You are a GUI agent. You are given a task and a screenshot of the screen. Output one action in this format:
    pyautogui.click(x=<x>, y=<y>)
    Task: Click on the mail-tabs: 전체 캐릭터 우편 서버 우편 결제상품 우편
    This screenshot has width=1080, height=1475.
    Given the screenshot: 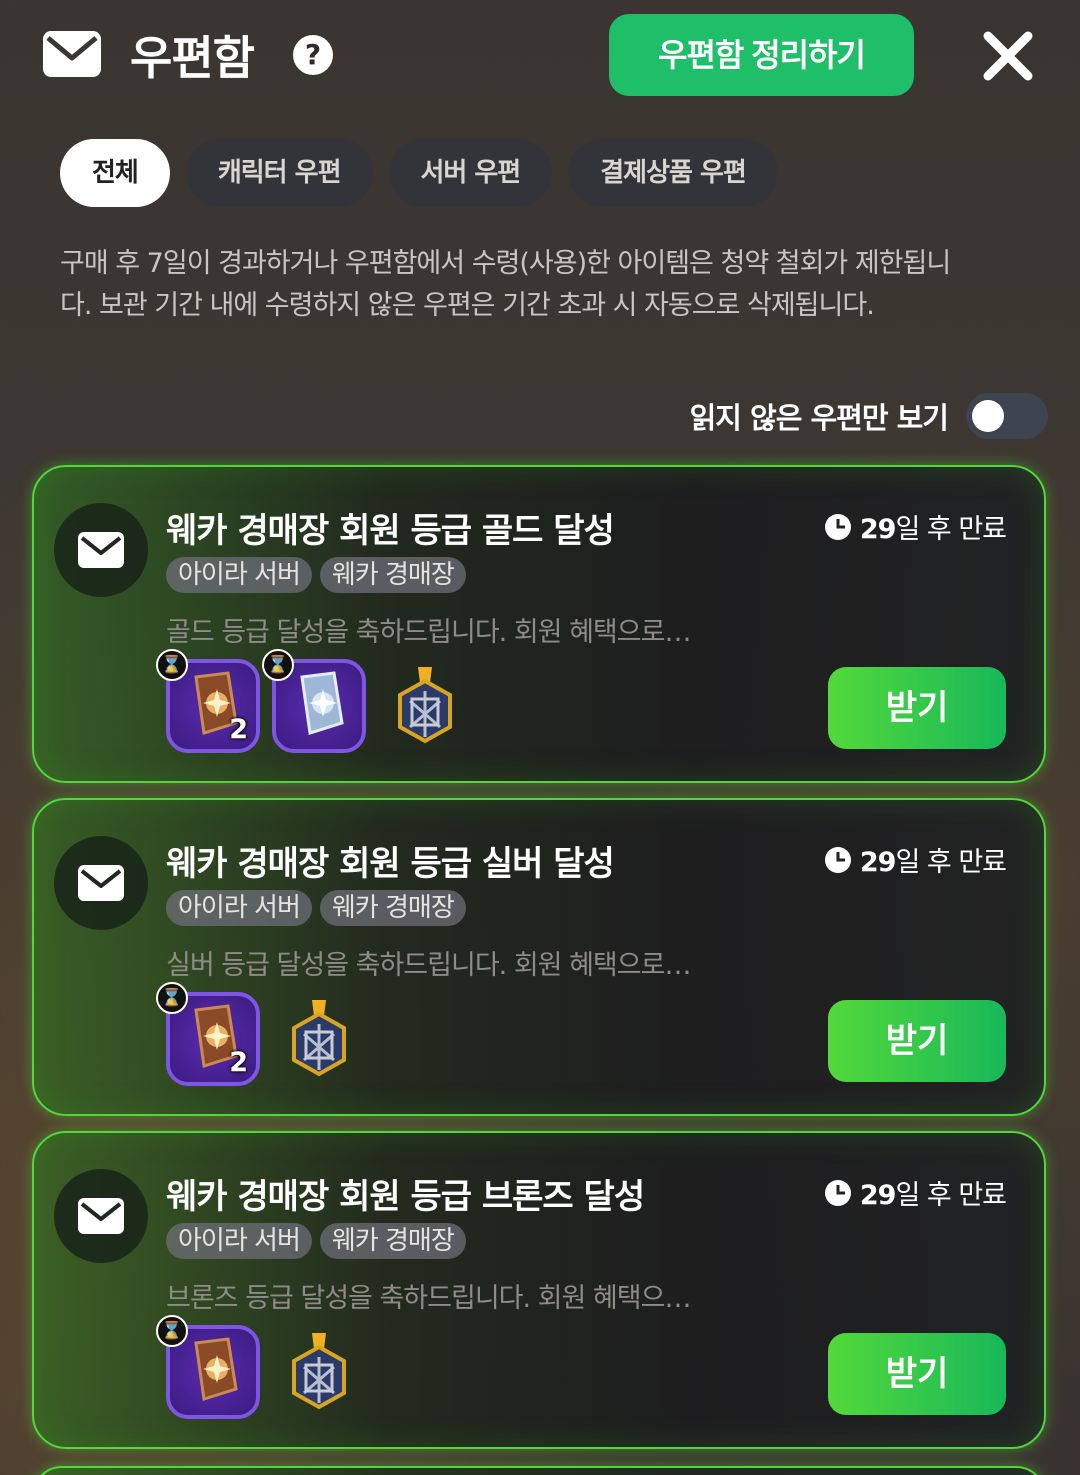 What is the action you would take?
    pyautogui.click(x=419, y=173)
    